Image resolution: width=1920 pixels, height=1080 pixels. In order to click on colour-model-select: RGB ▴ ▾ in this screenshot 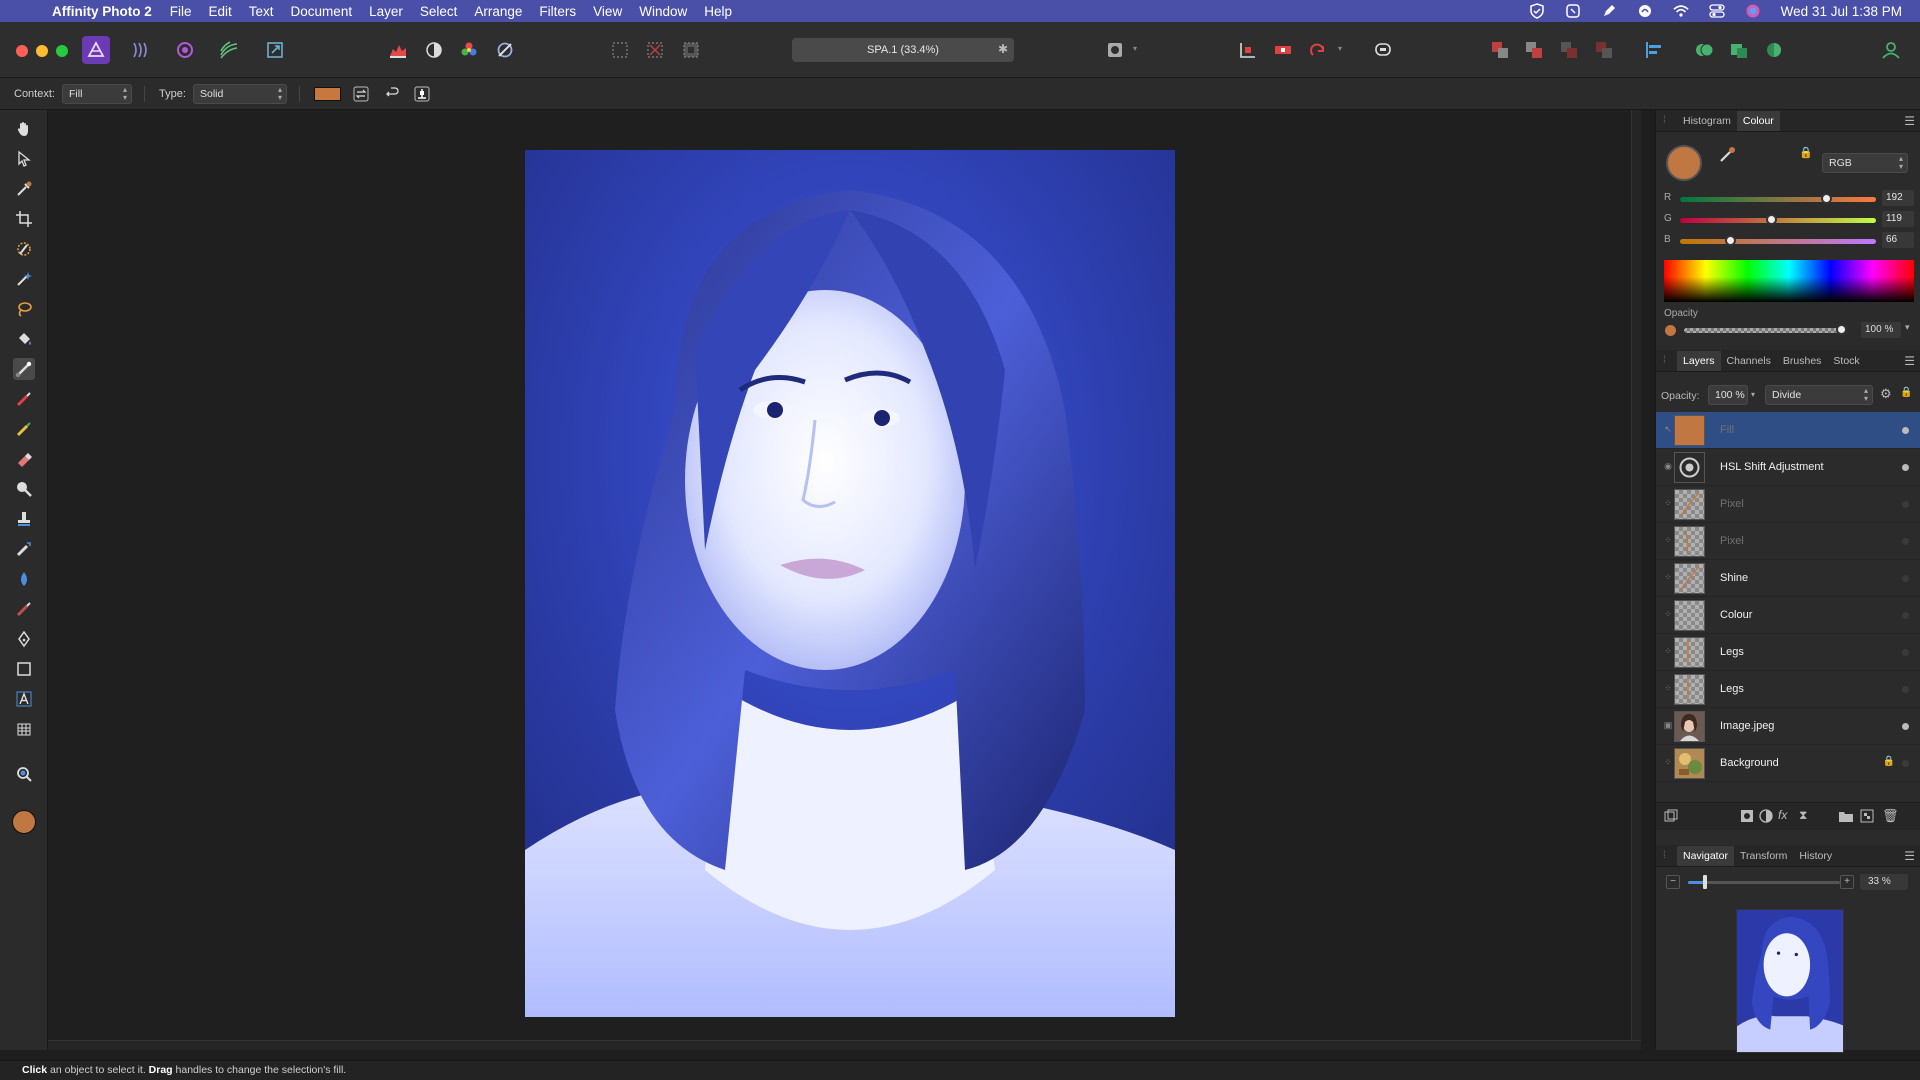, I will do `click(1865, 163)`.